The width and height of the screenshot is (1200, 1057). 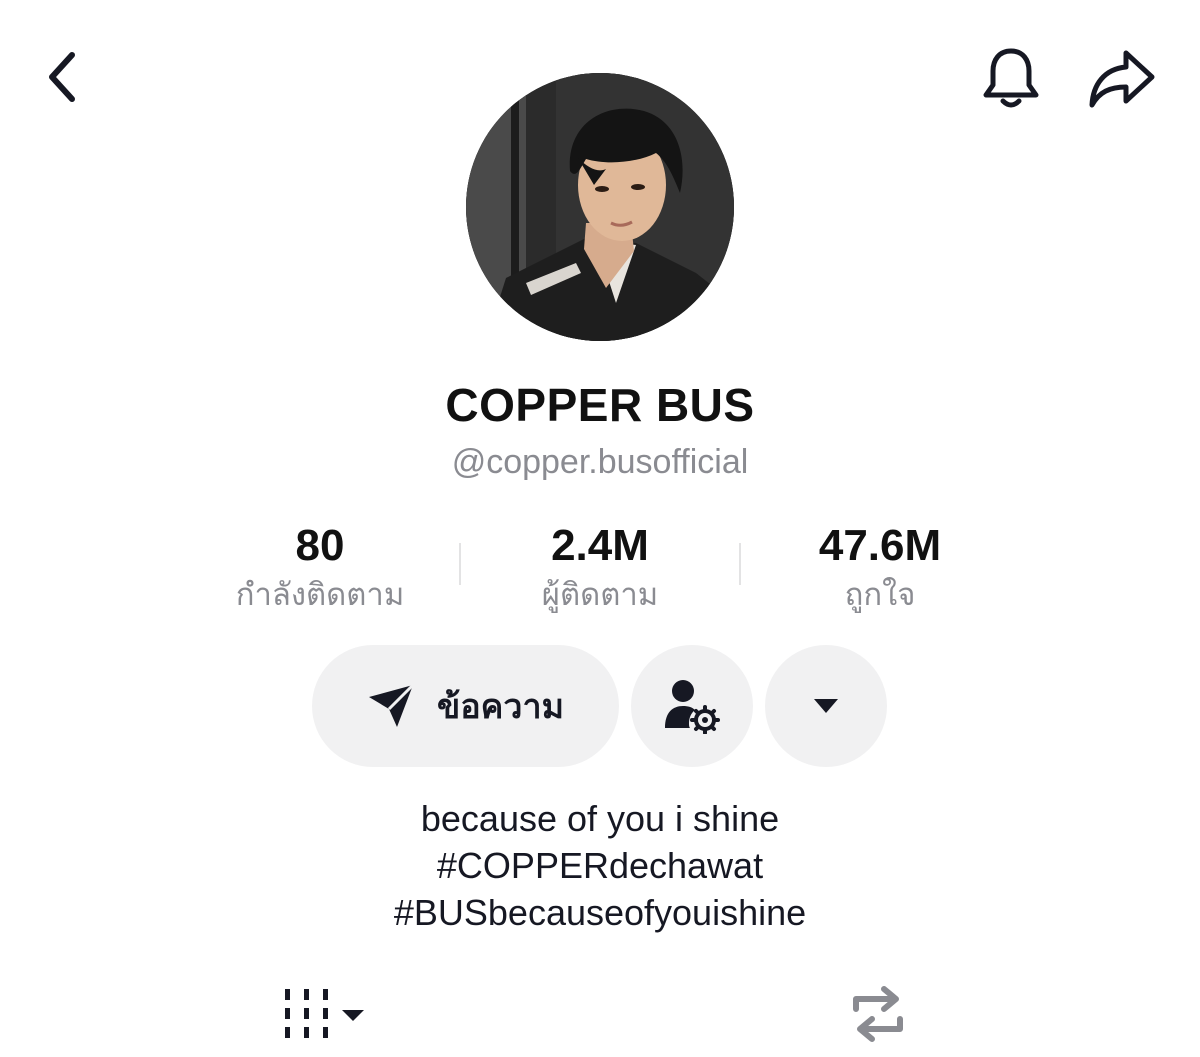 What do you see at coordinates (600, 818) in the screenshot?
I see `bio-line: because of you i shine` at bounding box center [600, 818].